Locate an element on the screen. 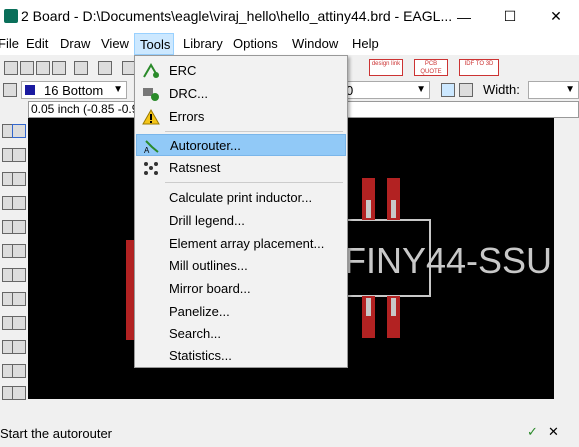 The height and width of the screenshot is (447, 579). autorouter-icon: A is located at coordinates (151, 147).